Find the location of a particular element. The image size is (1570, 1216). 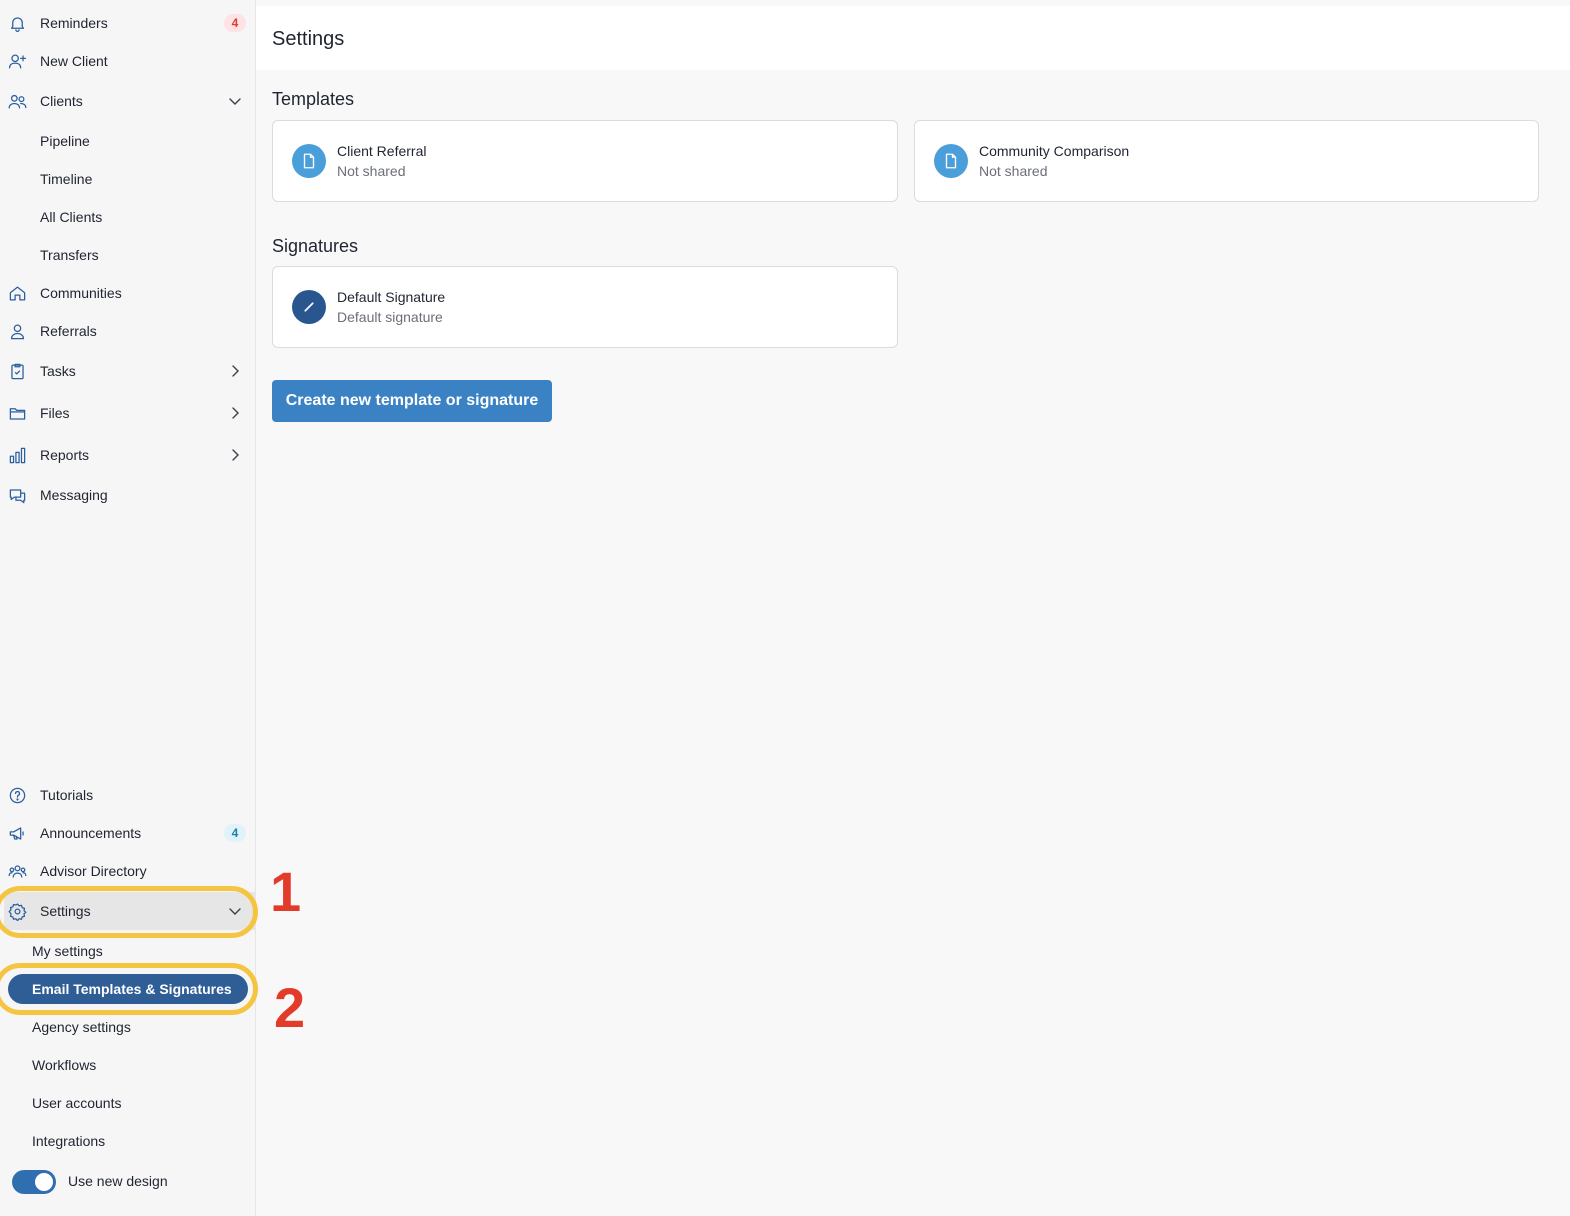

sidebar-item-label: Transfers is located at coordinates (69, 255).